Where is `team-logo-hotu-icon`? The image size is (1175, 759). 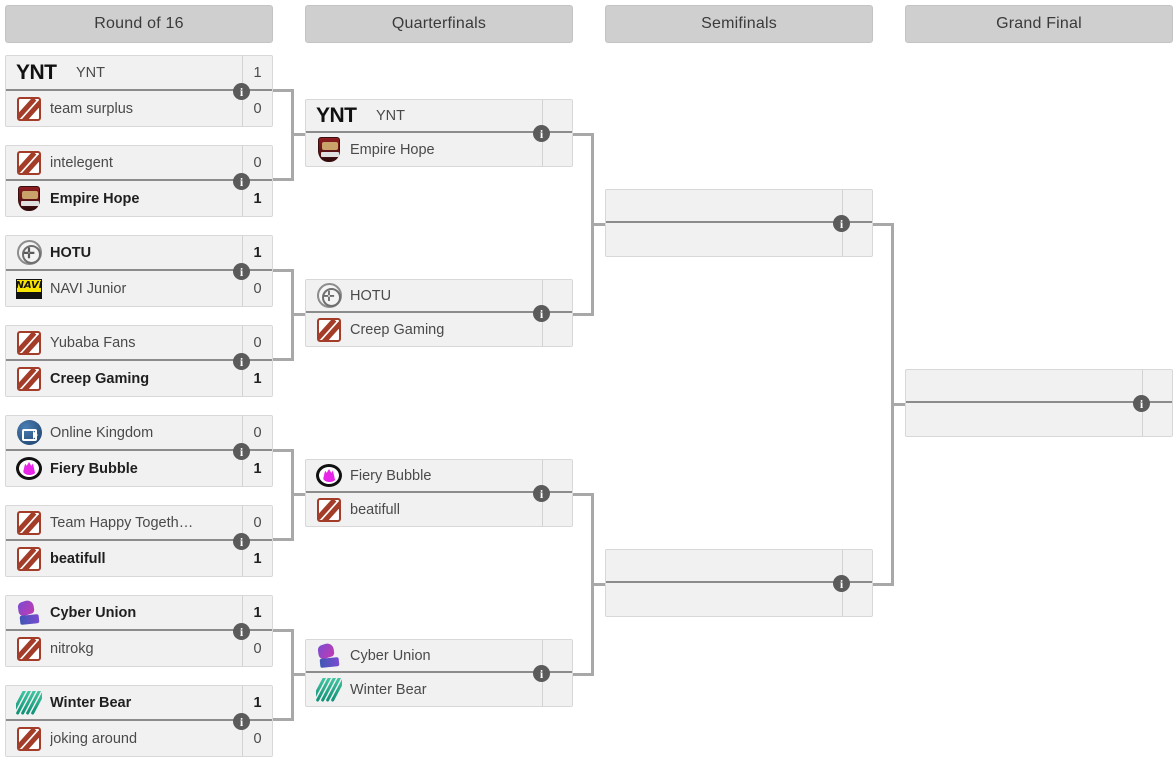
team-logo-hotu-icon is located at coordinates (29, 253).